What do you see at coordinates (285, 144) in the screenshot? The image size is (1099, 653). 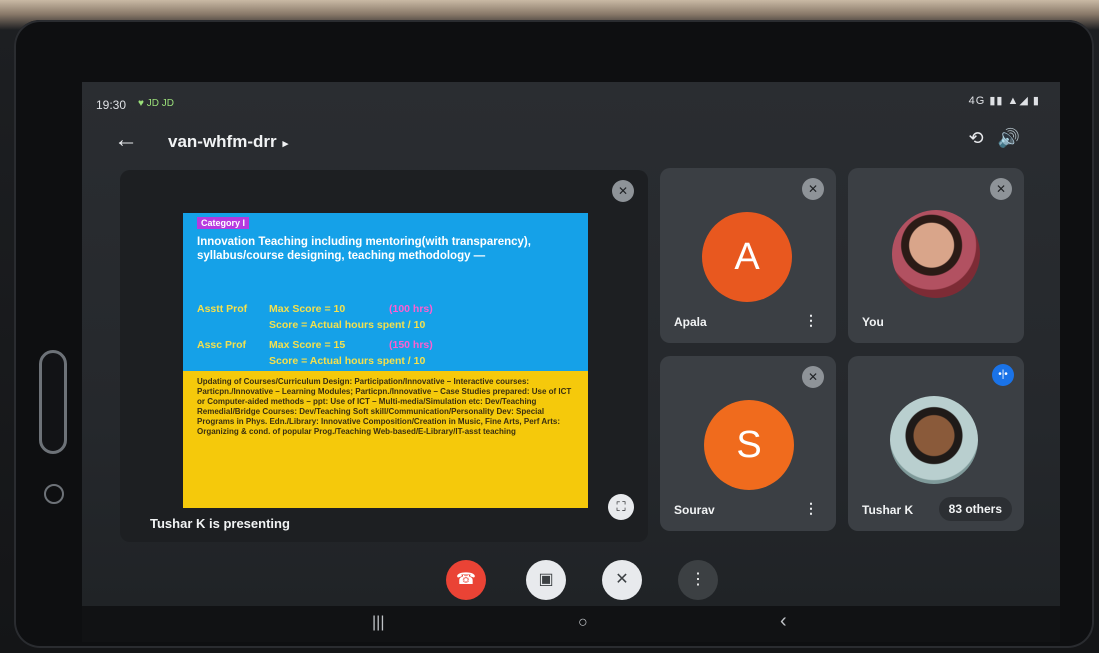 I see `chevron-right-icon: ▸` at bounding box center [285, 144].